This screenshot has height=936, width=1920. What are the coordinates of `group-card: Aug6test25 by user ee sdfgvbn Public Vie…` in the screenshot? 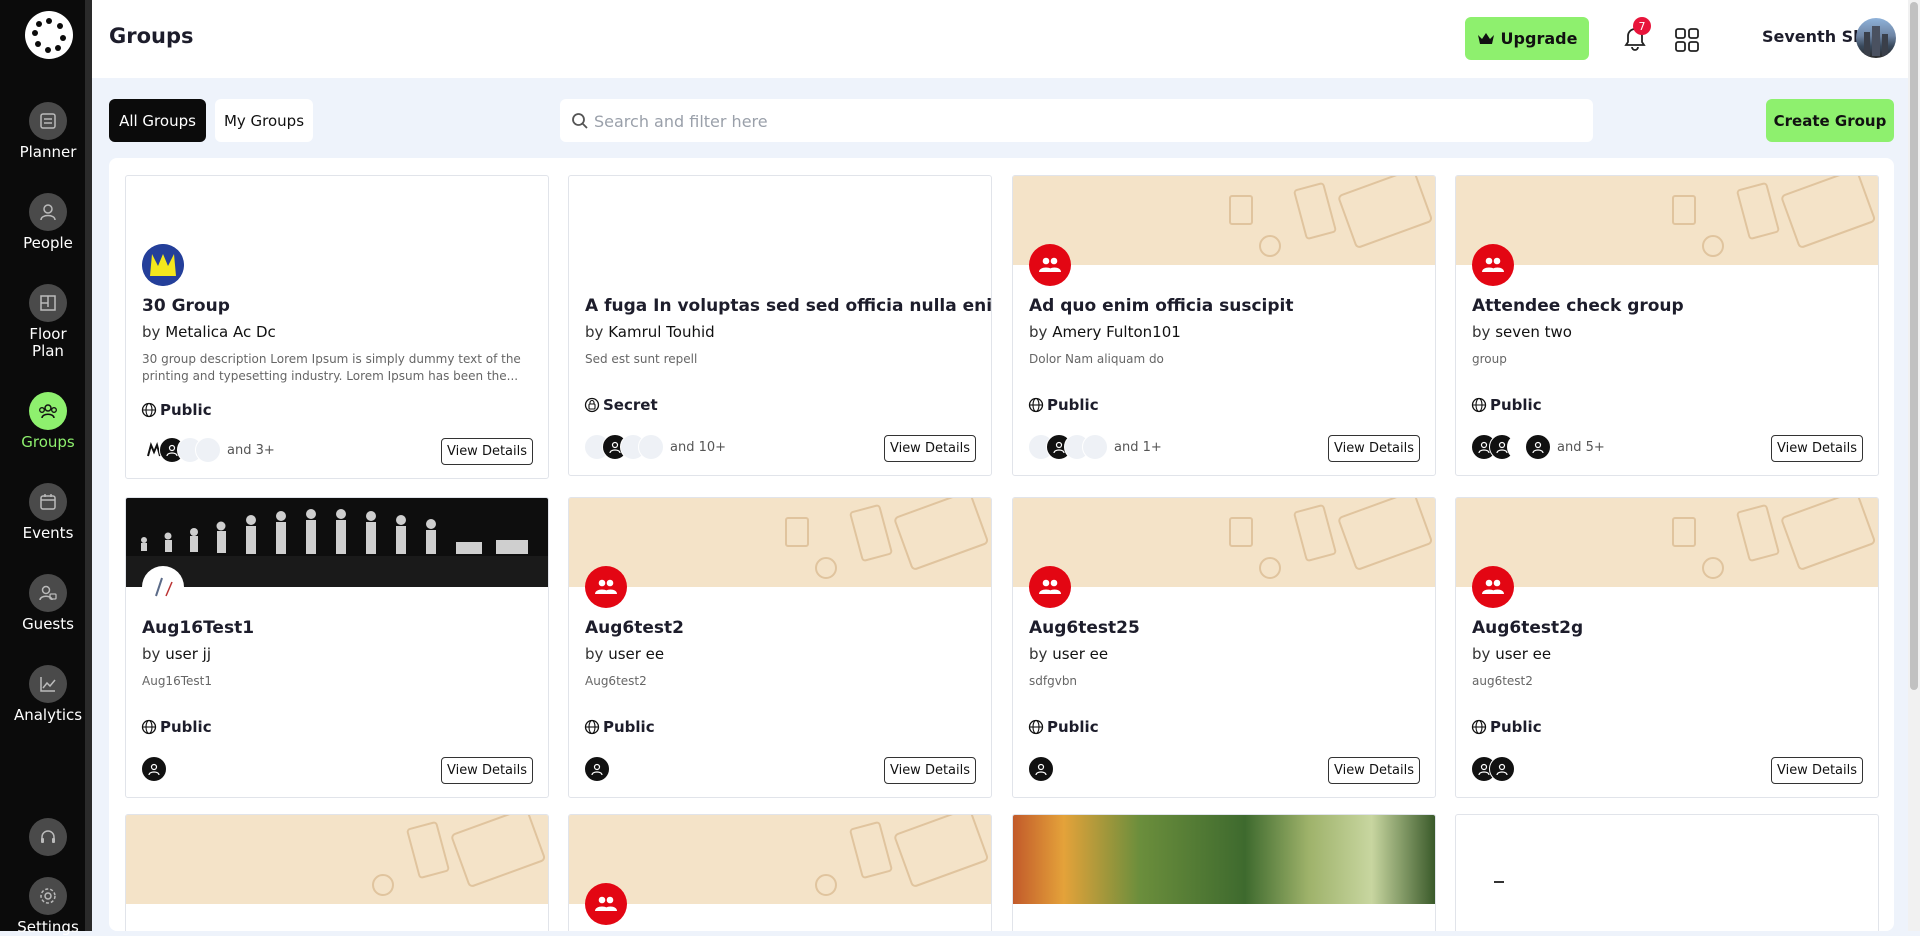 It's located at (1224, 647).